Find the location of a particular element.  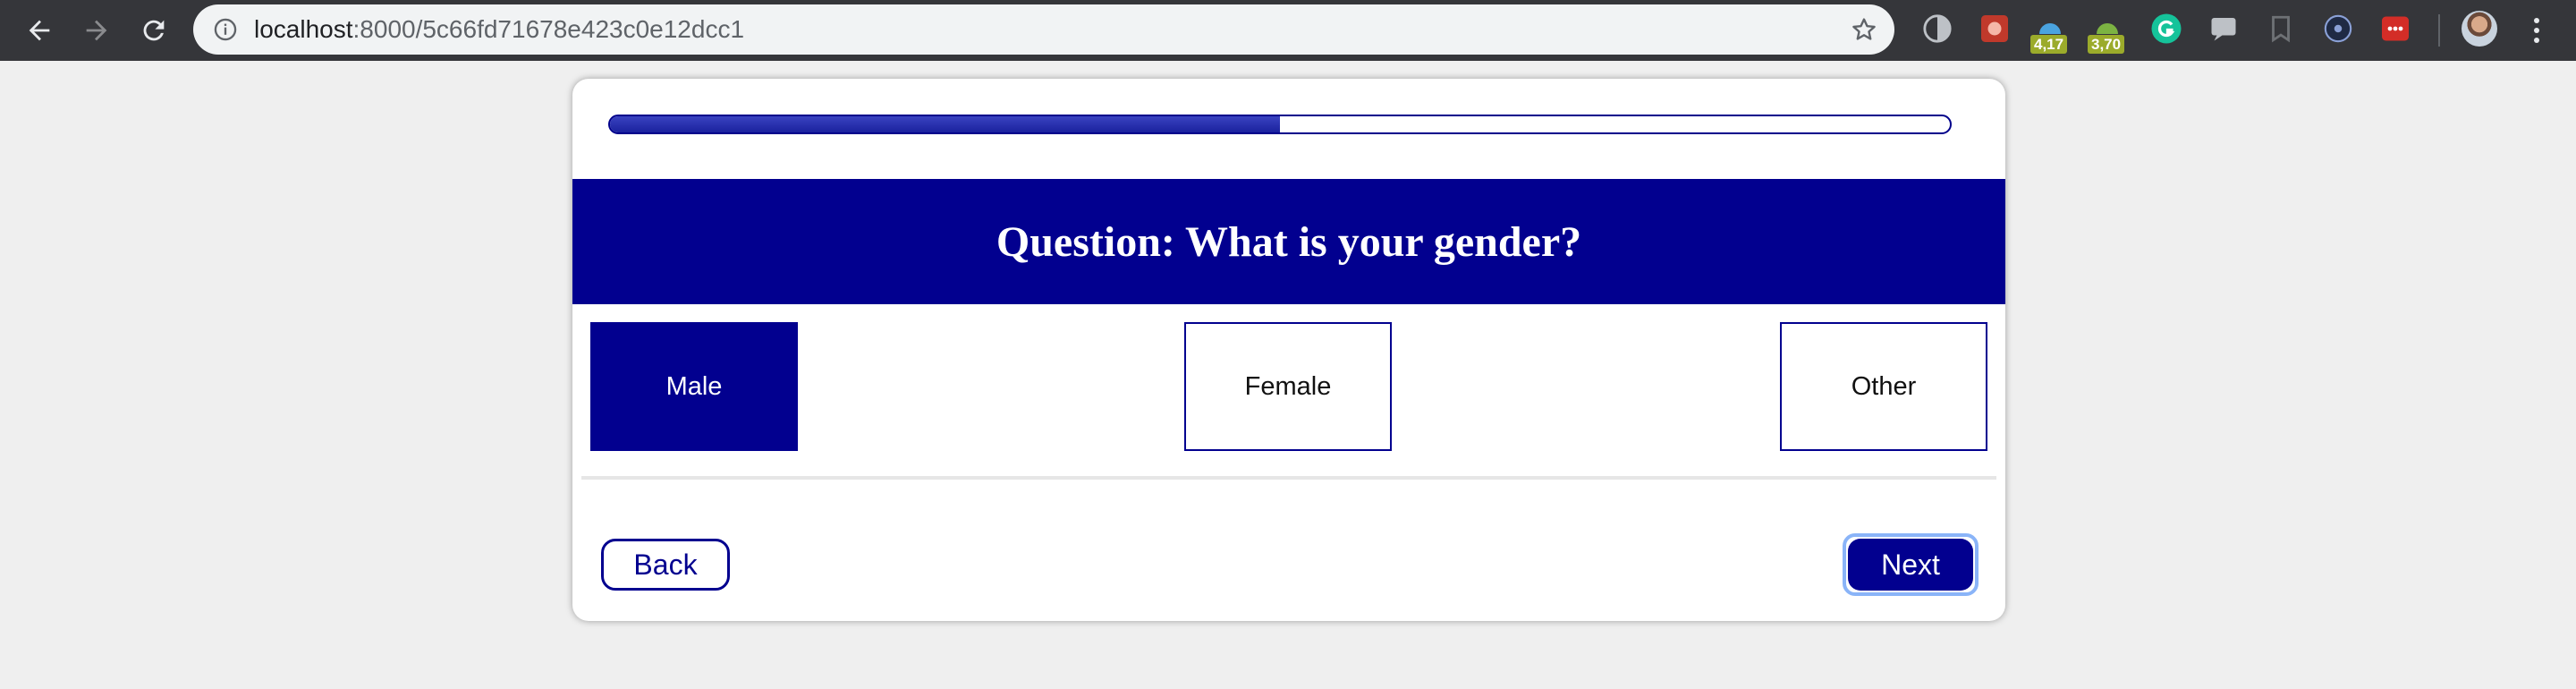

arrow-right-icon is located at coordinates (96, 31).